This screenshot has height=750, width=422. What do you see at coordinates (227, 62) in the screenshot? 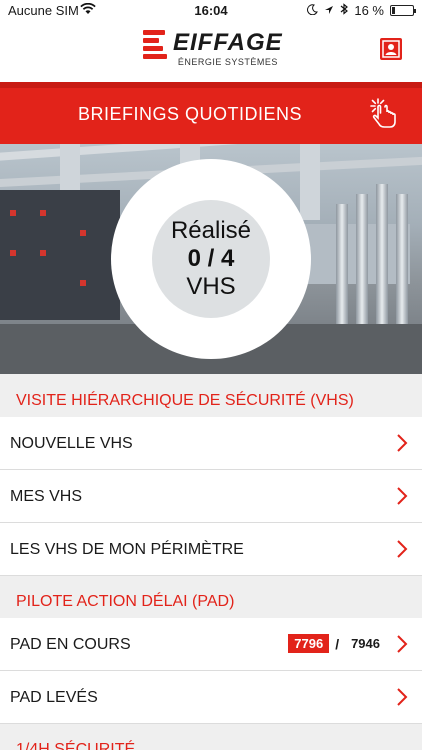
I see `brand-subtitle: ÉNERGIE SYSTÈMES` at bounding box center [227, 62].